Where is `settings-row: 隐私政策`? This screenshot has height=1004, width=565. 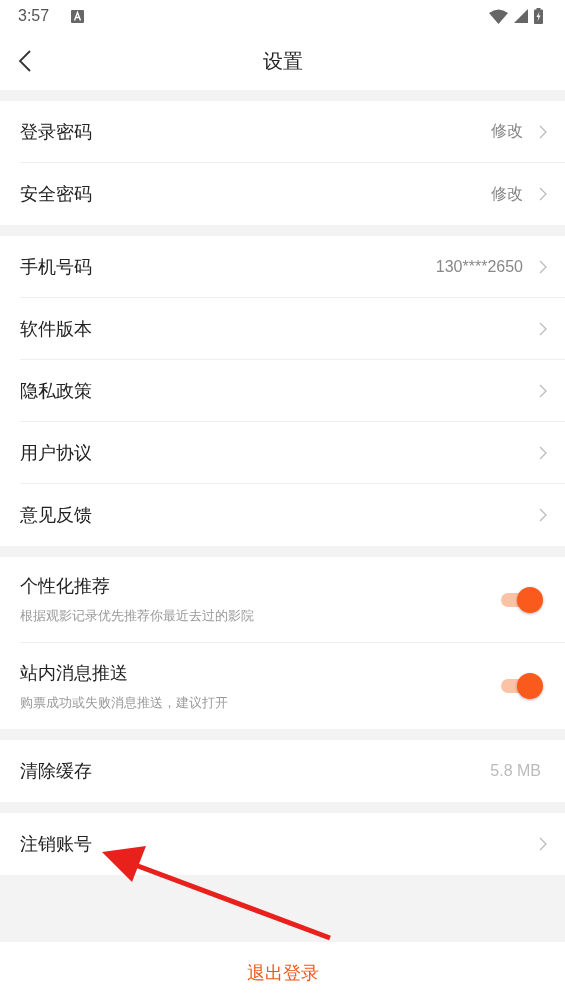 settings-row: 隐私政策 is located at coordinates (292, 391).